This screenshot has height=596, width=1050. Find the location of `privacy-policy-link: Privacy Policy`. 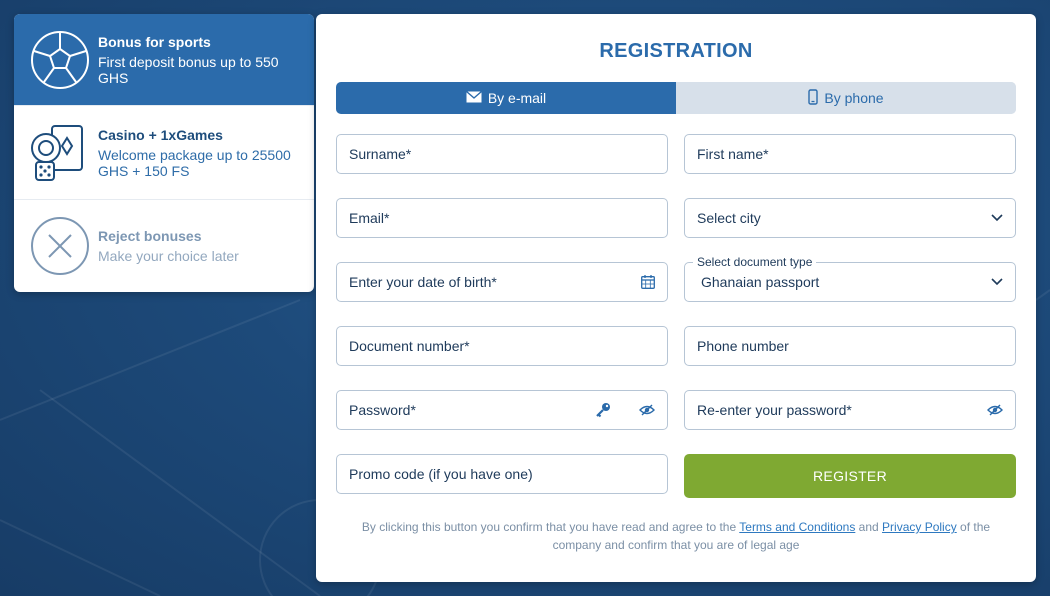

privacy-policy-link: Privacy Policy is located at coordinates (919, 527).